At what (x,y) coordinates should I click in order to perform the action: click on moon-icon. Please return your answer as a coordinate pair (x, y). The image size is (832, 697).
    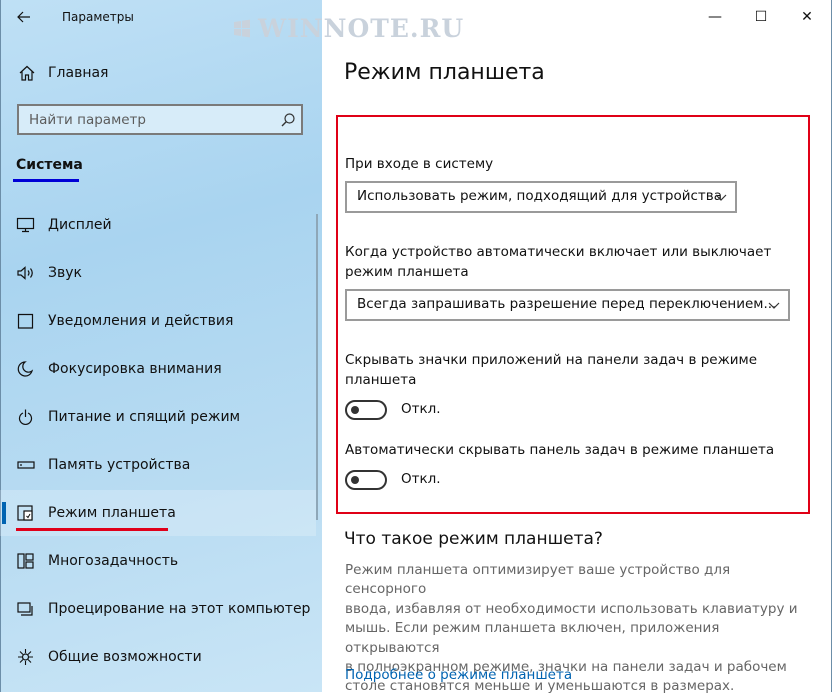
    Looking at the image, I should click on (25, 369).